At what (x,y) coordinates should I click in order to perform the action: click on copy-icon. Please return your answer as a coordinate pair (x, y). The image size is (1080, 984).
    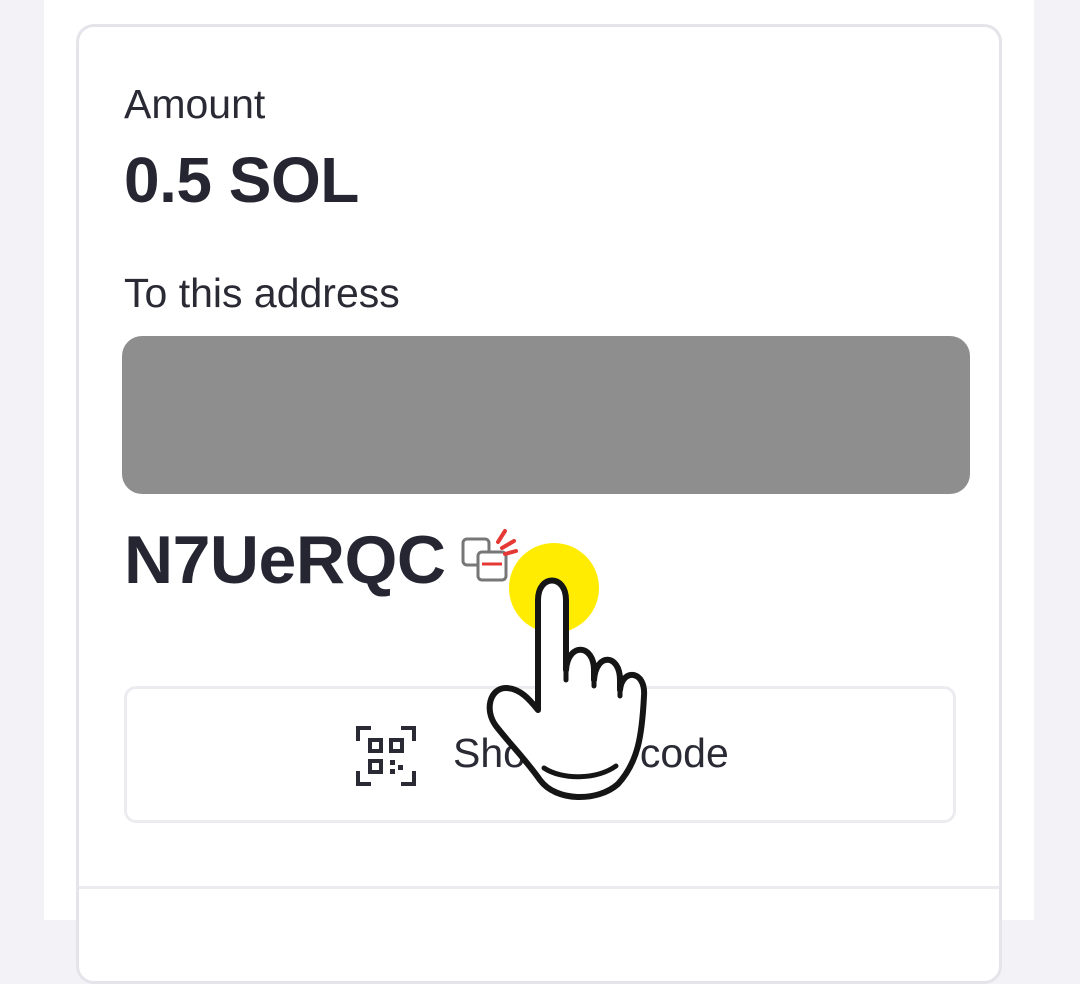
    Looking at the image, I should click on (489, 555).